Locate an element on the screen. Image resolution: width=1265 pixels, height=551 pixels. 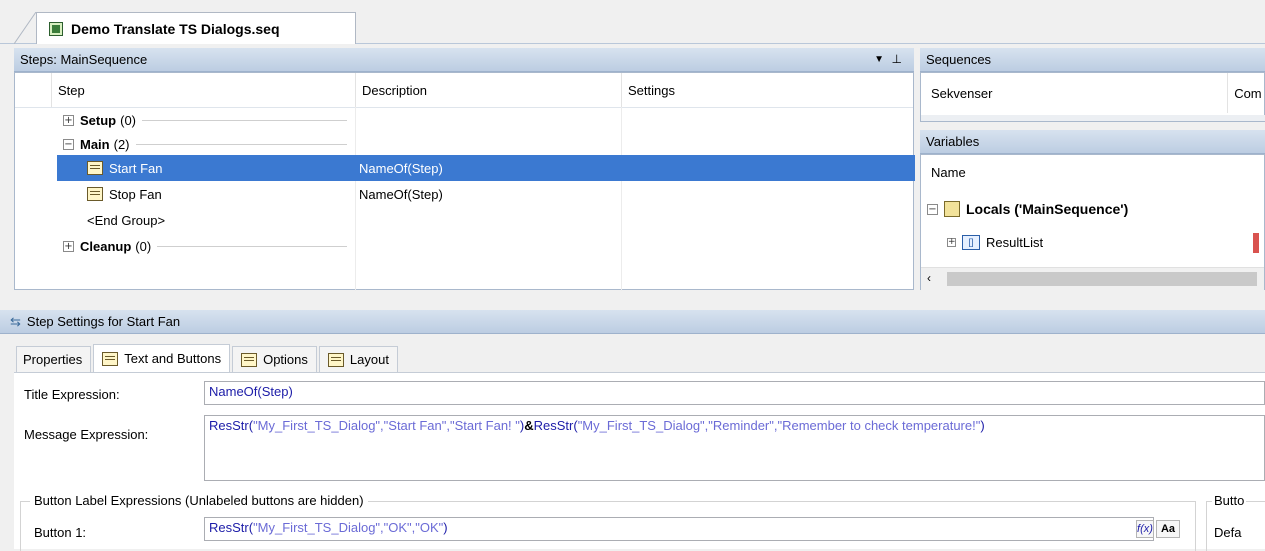
result-list-label: ResultList is located at coordinates (1015, 242).